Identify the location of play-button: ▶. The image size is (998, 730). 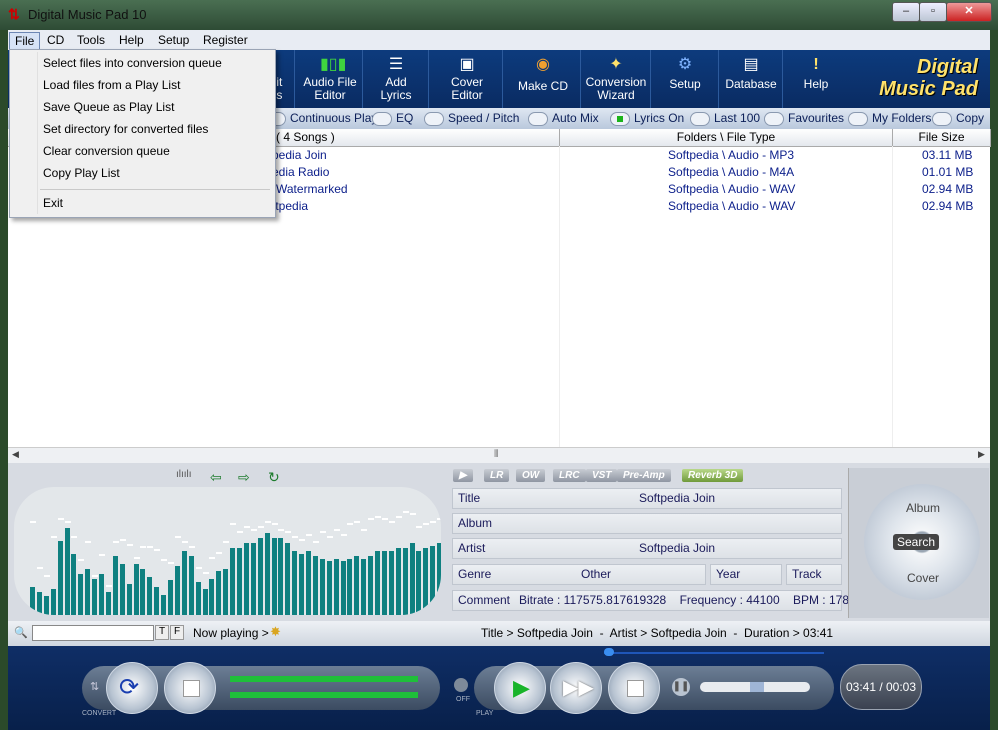
(520, 688).